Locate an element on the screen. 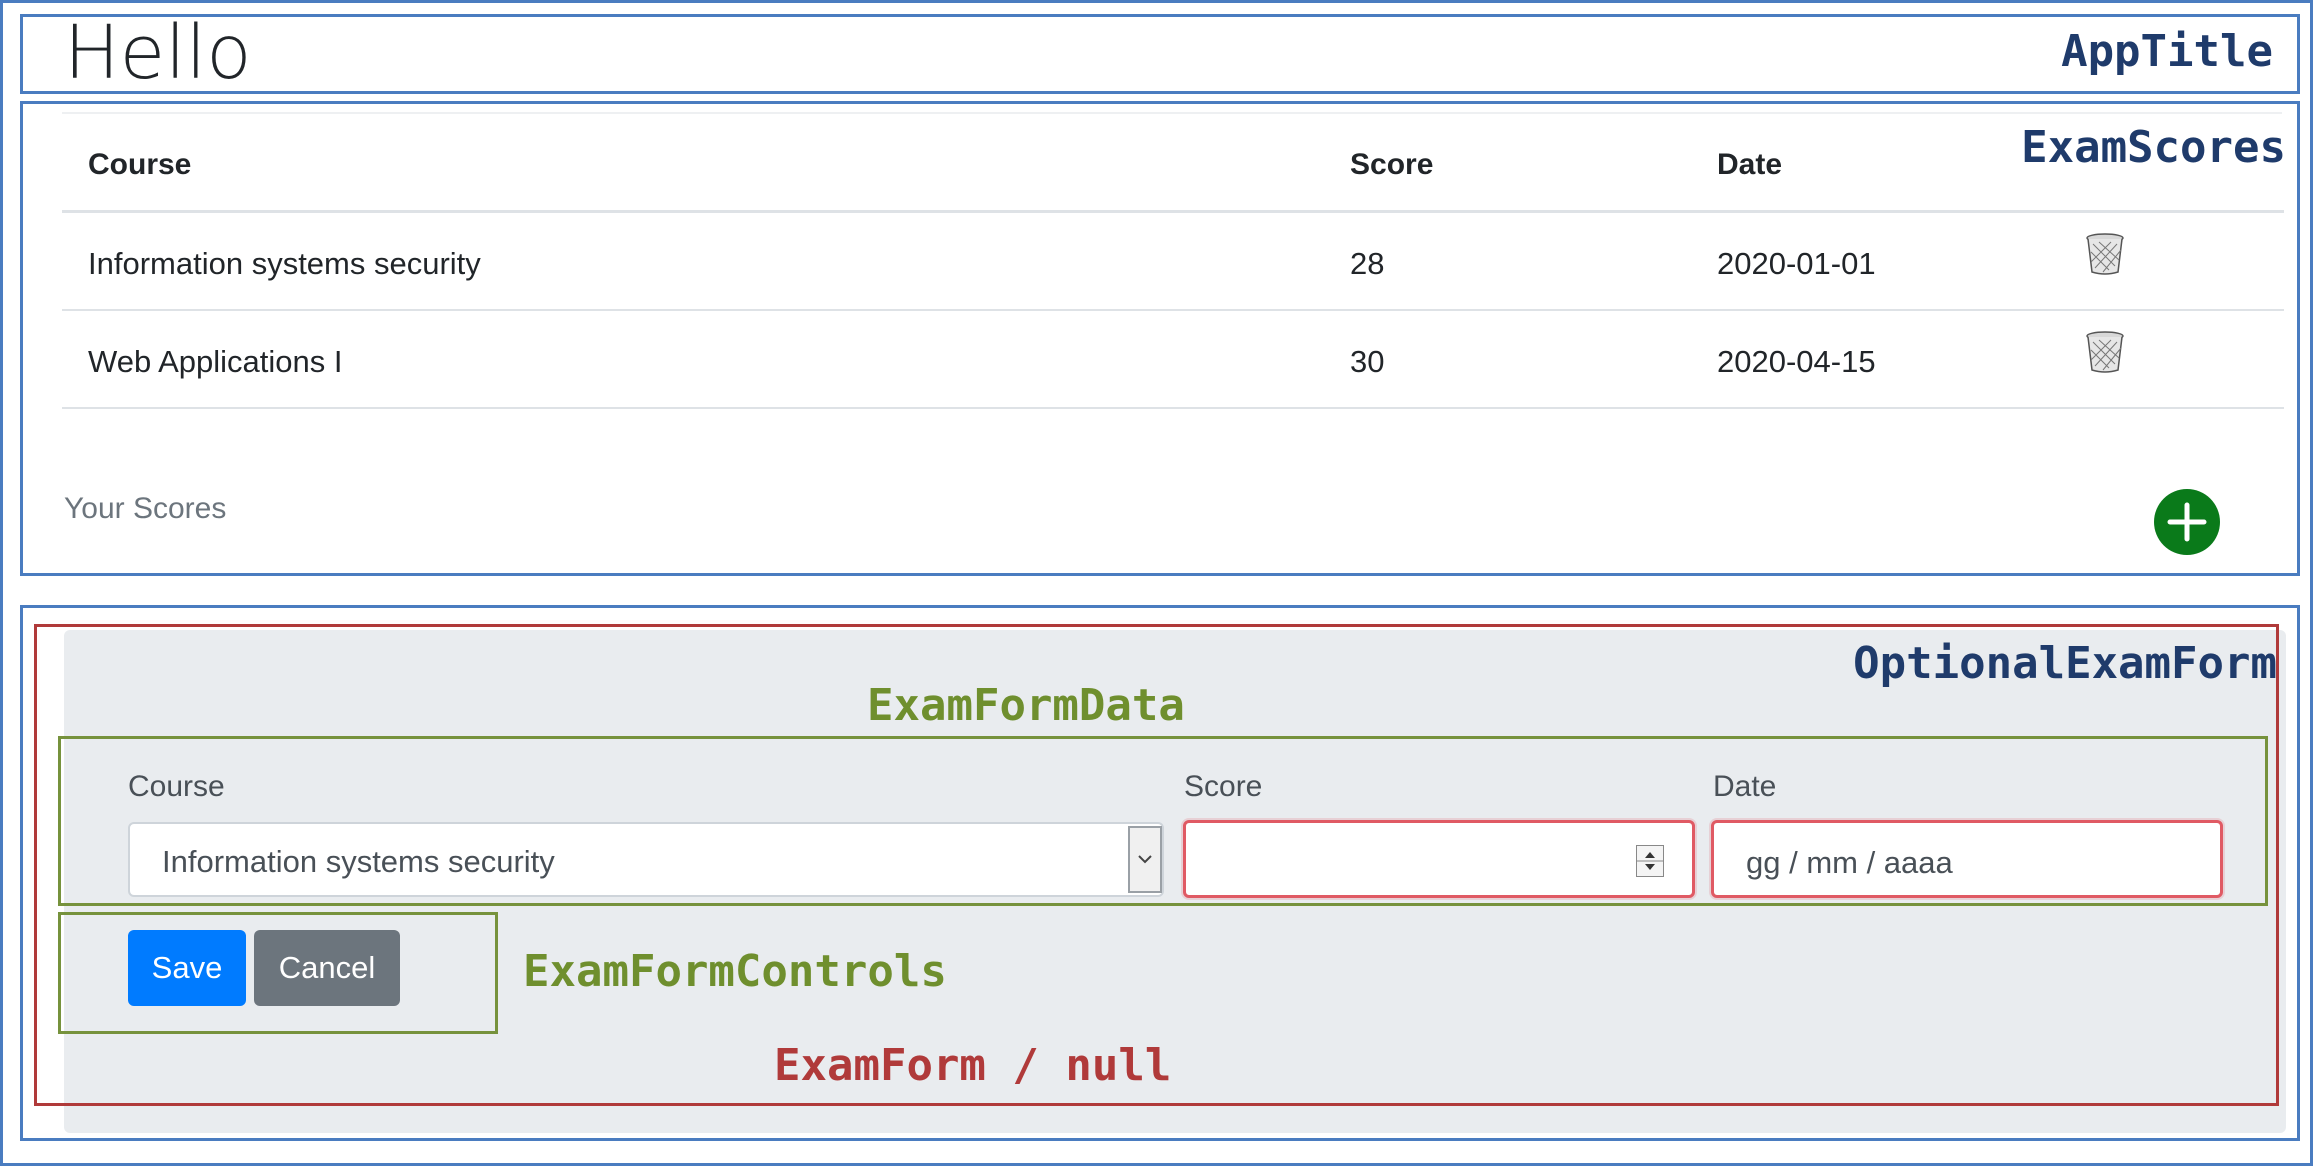 The image size is (2313, 1166). course-select: Information systems security is located at coordinates (646, 859).